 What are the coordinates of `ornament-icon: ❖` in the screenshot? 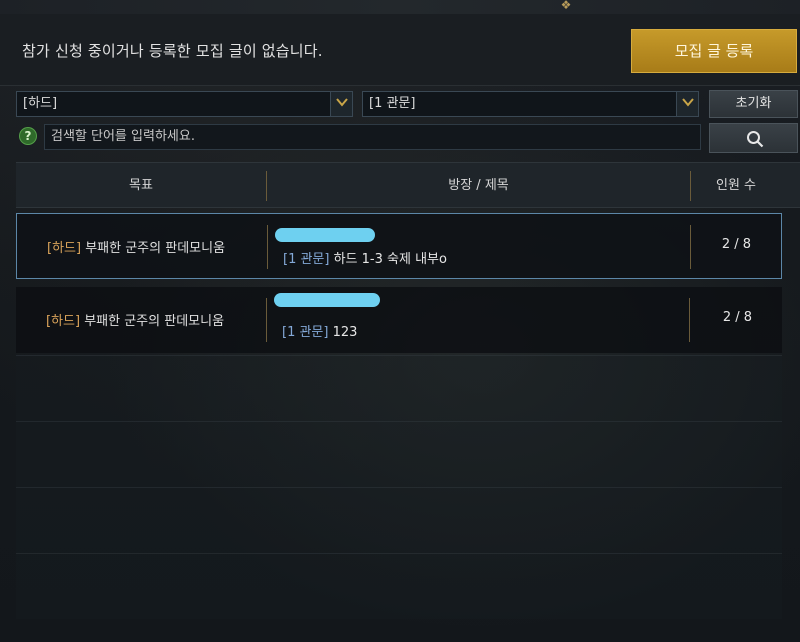 It's located at (566, 6).